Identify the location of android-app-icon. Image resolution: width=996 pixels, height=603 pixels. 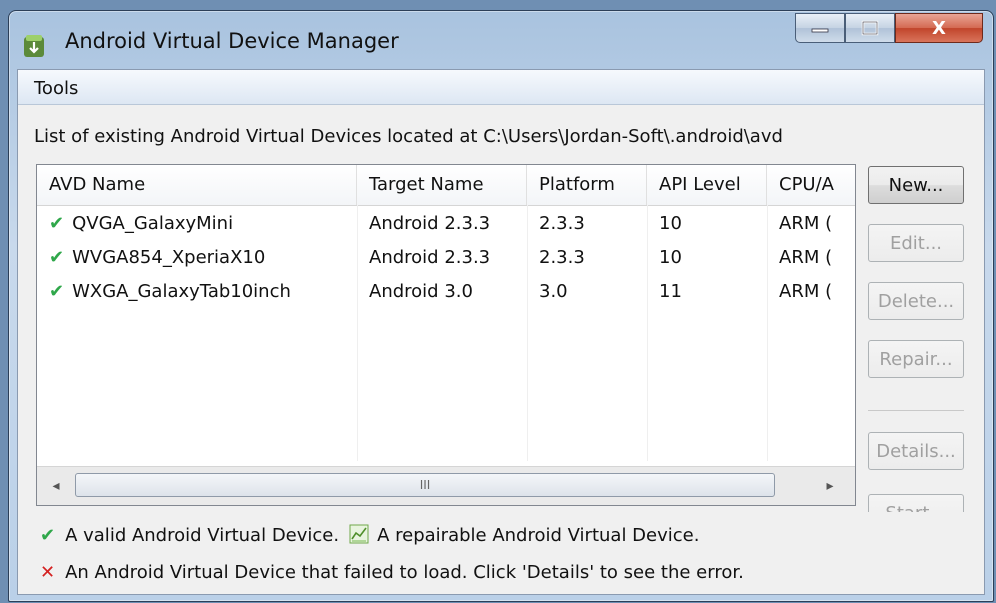
(34, 46).